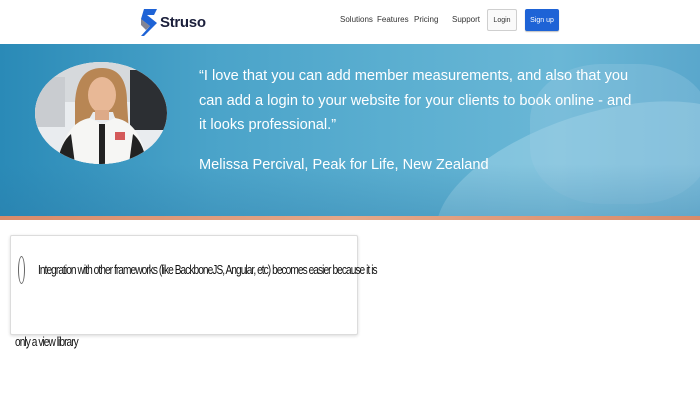  What do you see at coordinates (350, 218) in the screenshot?
I see `hero-divider` at bounding box center [350, 218].